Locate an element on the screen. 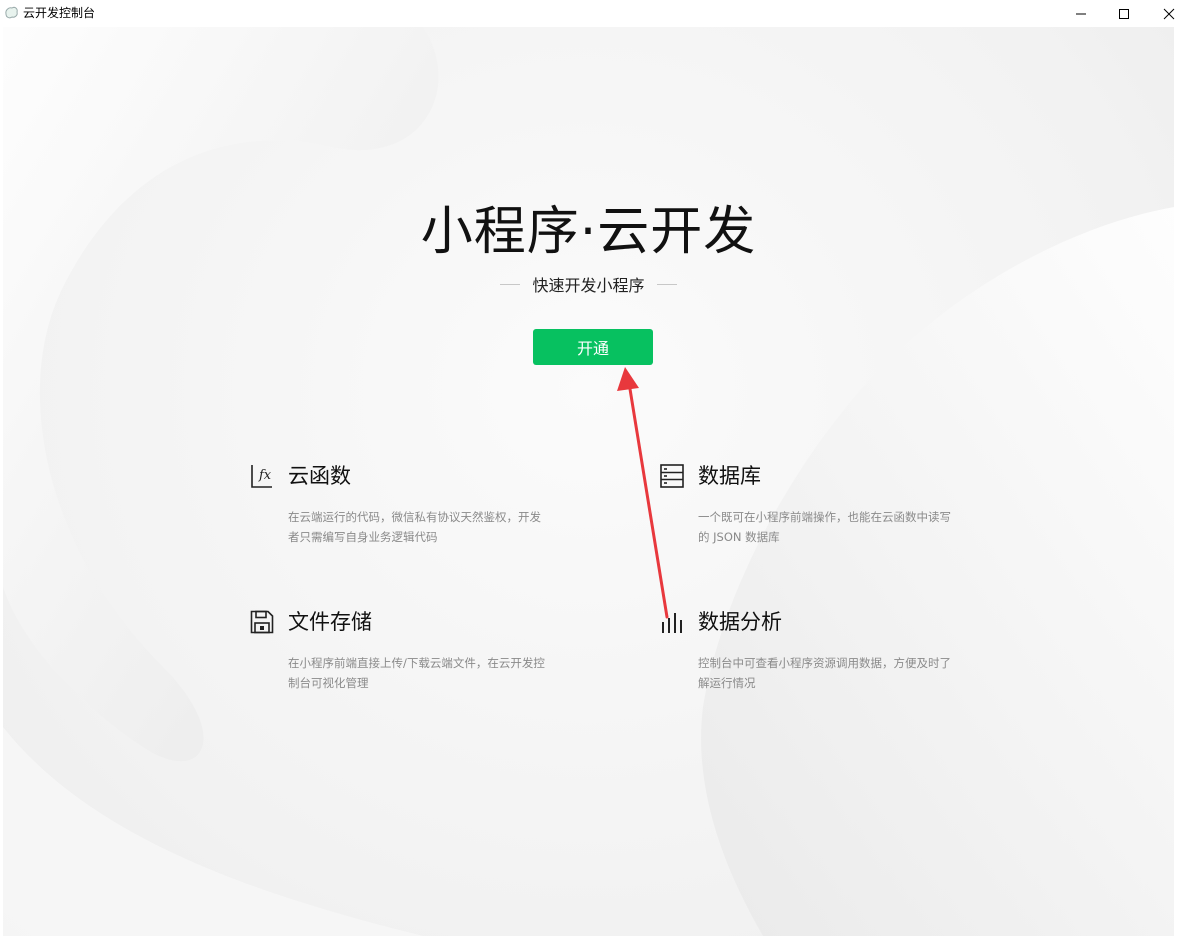 This screenshot has height=939, width=1177. maximize-icon is located at coordinates (1124, 13).